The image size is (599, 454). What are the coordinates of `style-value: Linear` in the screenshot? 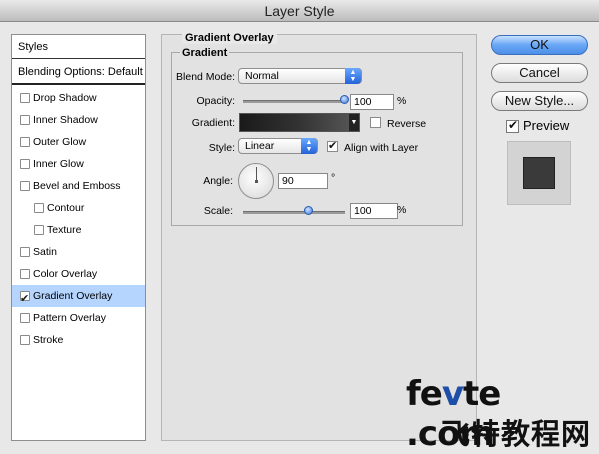 It's located at (260, 146).